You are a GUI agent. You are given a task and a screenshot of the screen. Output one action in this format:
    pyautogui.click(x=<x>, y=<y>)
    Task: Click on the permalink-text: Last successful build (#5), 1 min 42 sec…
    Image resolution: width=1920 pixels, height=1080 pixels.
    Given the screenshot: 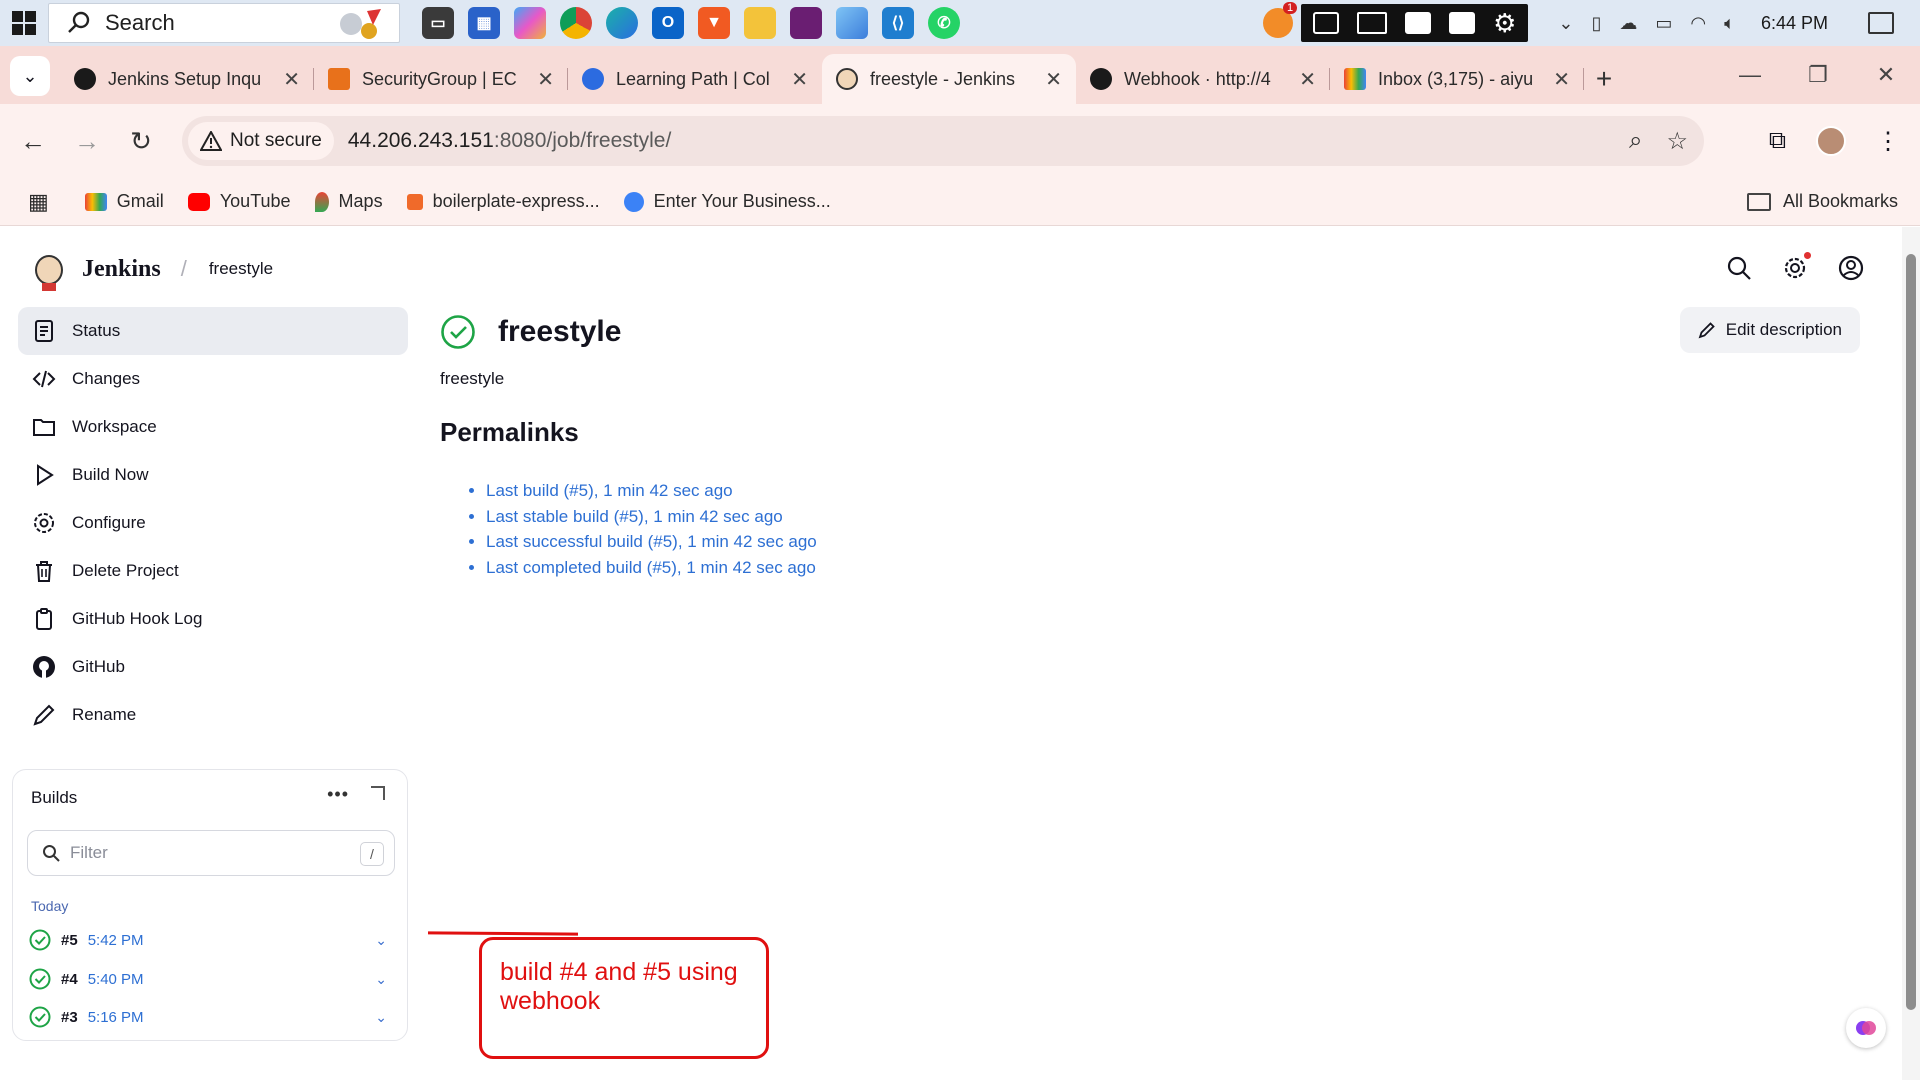 What is the action you would take?
    pyautogui.click(x=651, y=541)
    